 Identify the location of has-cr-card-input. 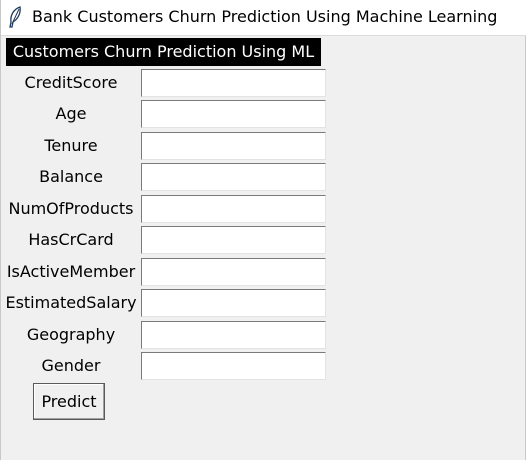
(233, 240).